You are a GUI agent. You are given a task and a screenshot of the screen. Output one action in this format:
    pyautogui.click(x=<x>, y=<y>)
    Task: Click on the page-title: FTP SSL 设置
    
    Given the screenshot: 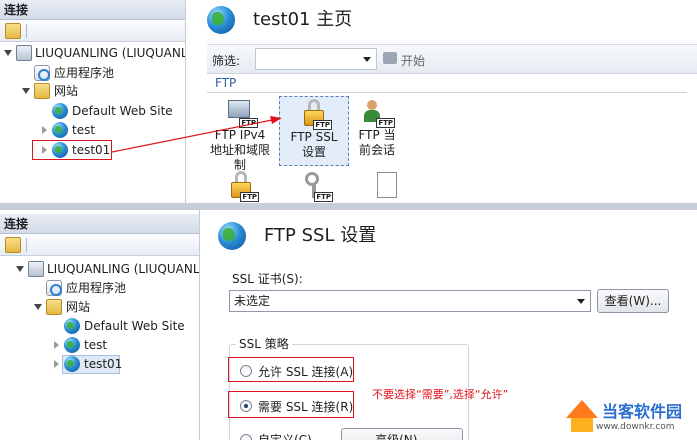 What is the action you would take?
    pyautogui.click(x=320, y=235)
    